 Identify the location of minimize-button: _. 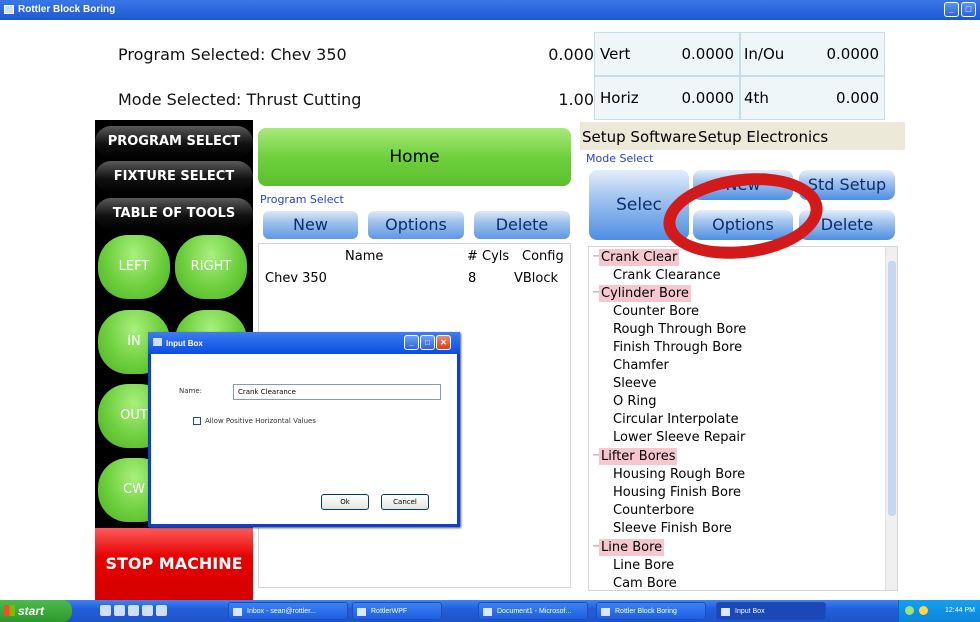
(951, 9).